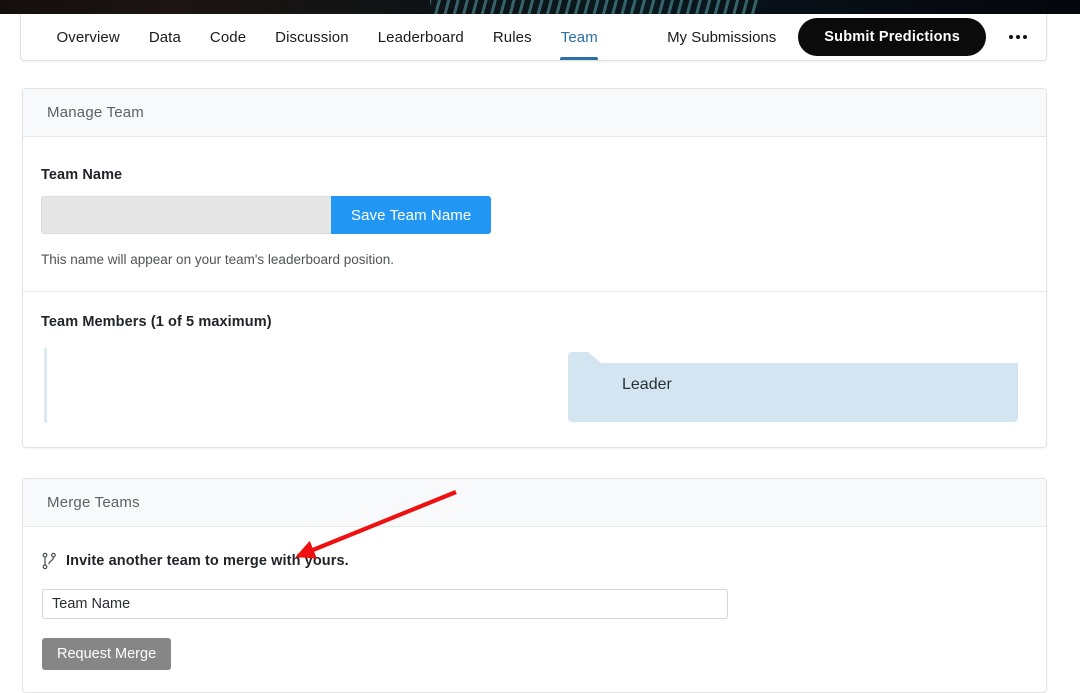  What do you see at coordinates (82, 175) in the screenshot?
I see `team-name-label: Team Name` at bounding box center [82, 175].